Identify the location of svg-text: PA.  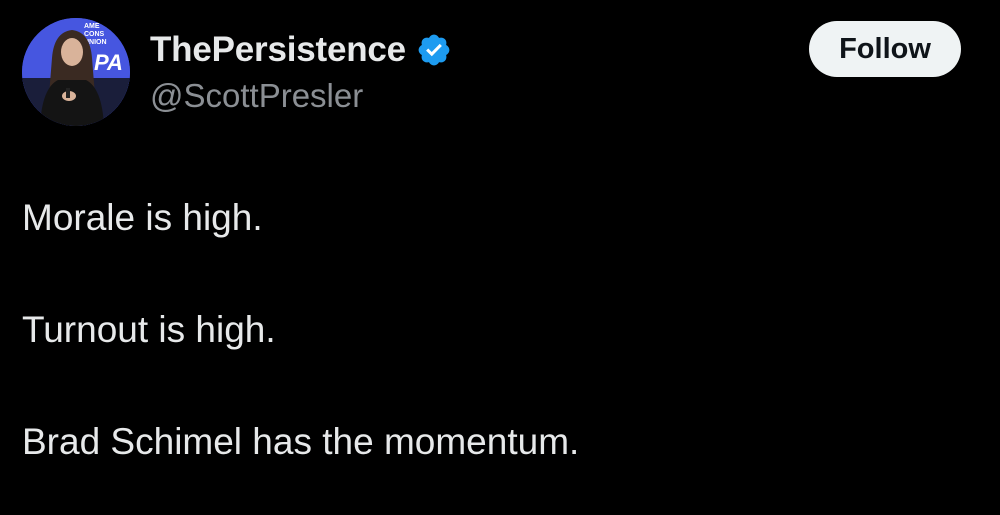
(108, 62).